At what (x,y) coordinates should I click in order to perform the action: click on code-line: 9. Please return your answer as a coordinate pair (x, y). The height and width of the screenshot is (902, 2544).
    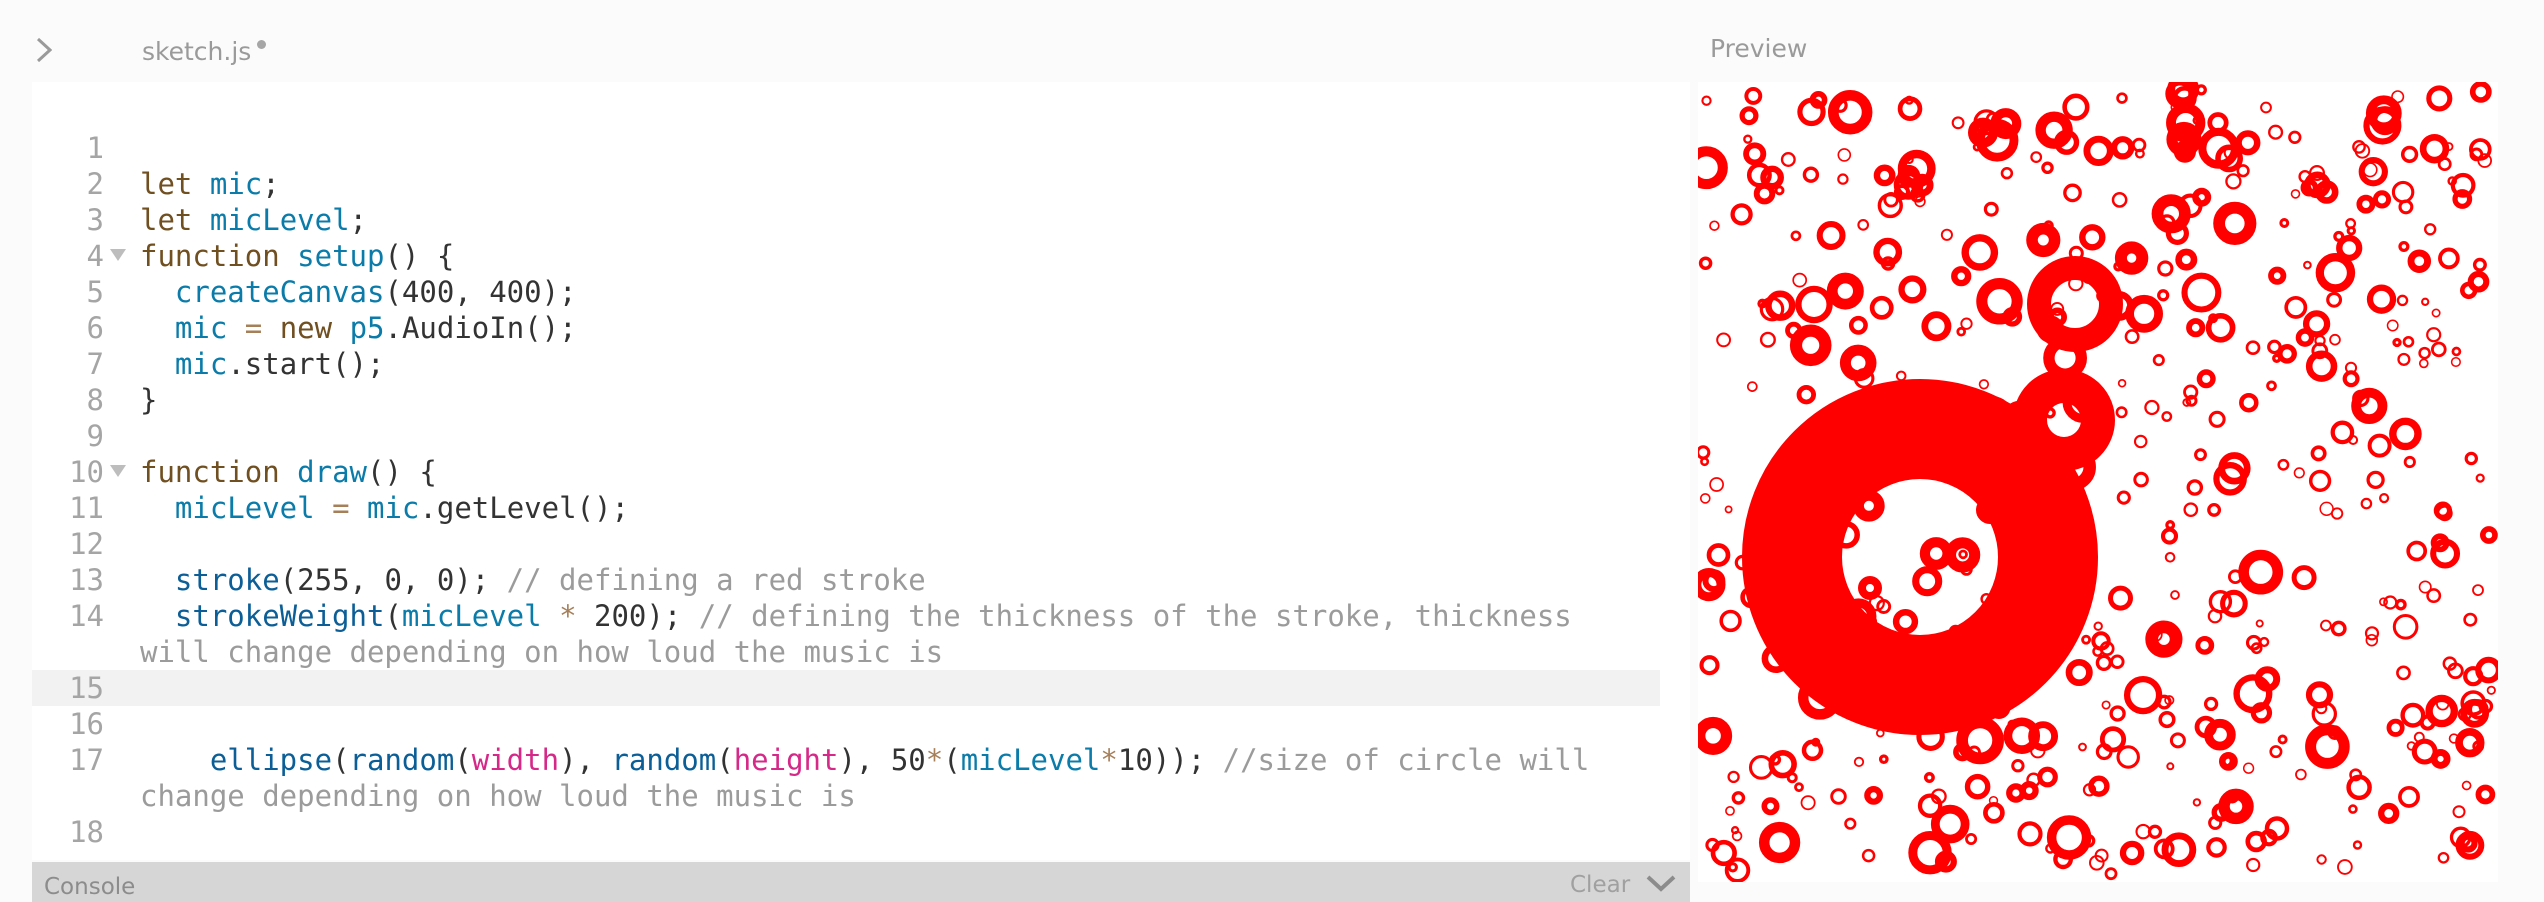
    Looking at the image, I should click on (846, 436).